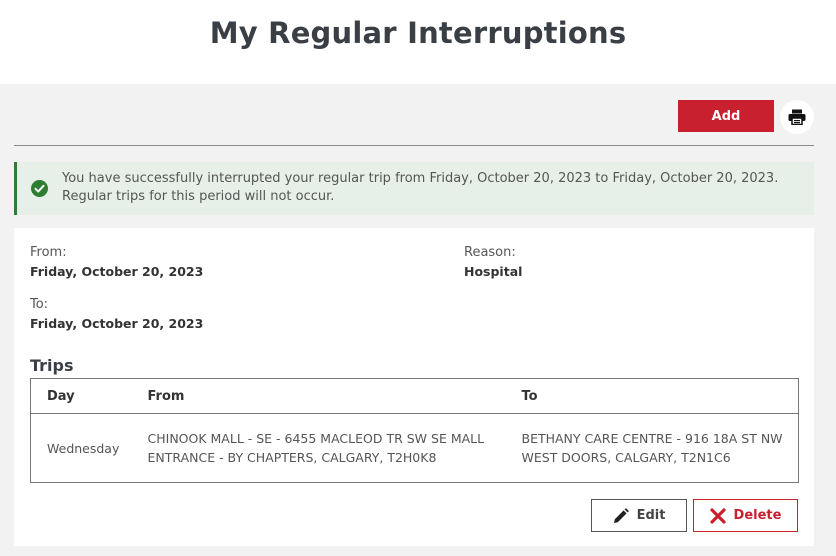 The width and height of the screenshot is (836, 556). Describe the element at coordinates (652, 396) in the screenshot. I see `column-header-to: To` at that location.